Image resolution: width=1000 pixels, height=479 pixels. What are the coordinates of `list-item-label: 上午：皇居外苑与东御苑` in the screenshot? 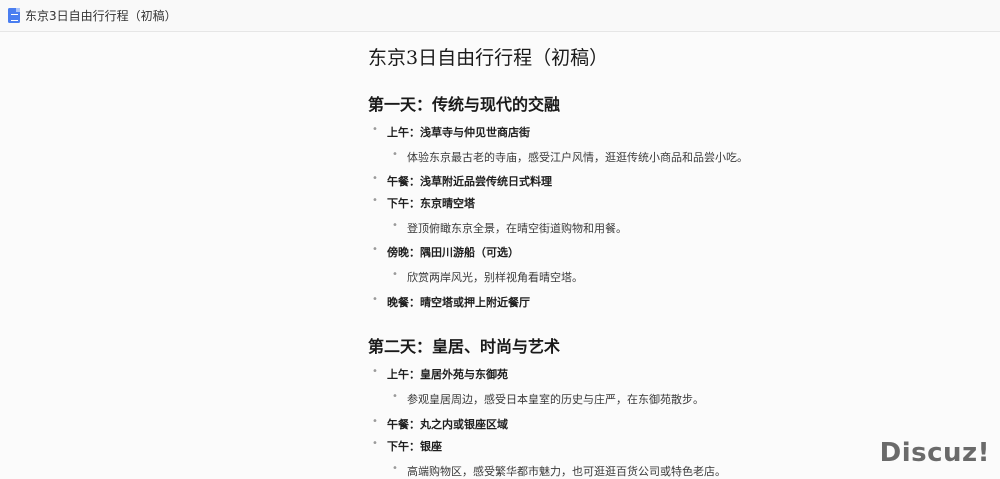 It's located at (447, 374).